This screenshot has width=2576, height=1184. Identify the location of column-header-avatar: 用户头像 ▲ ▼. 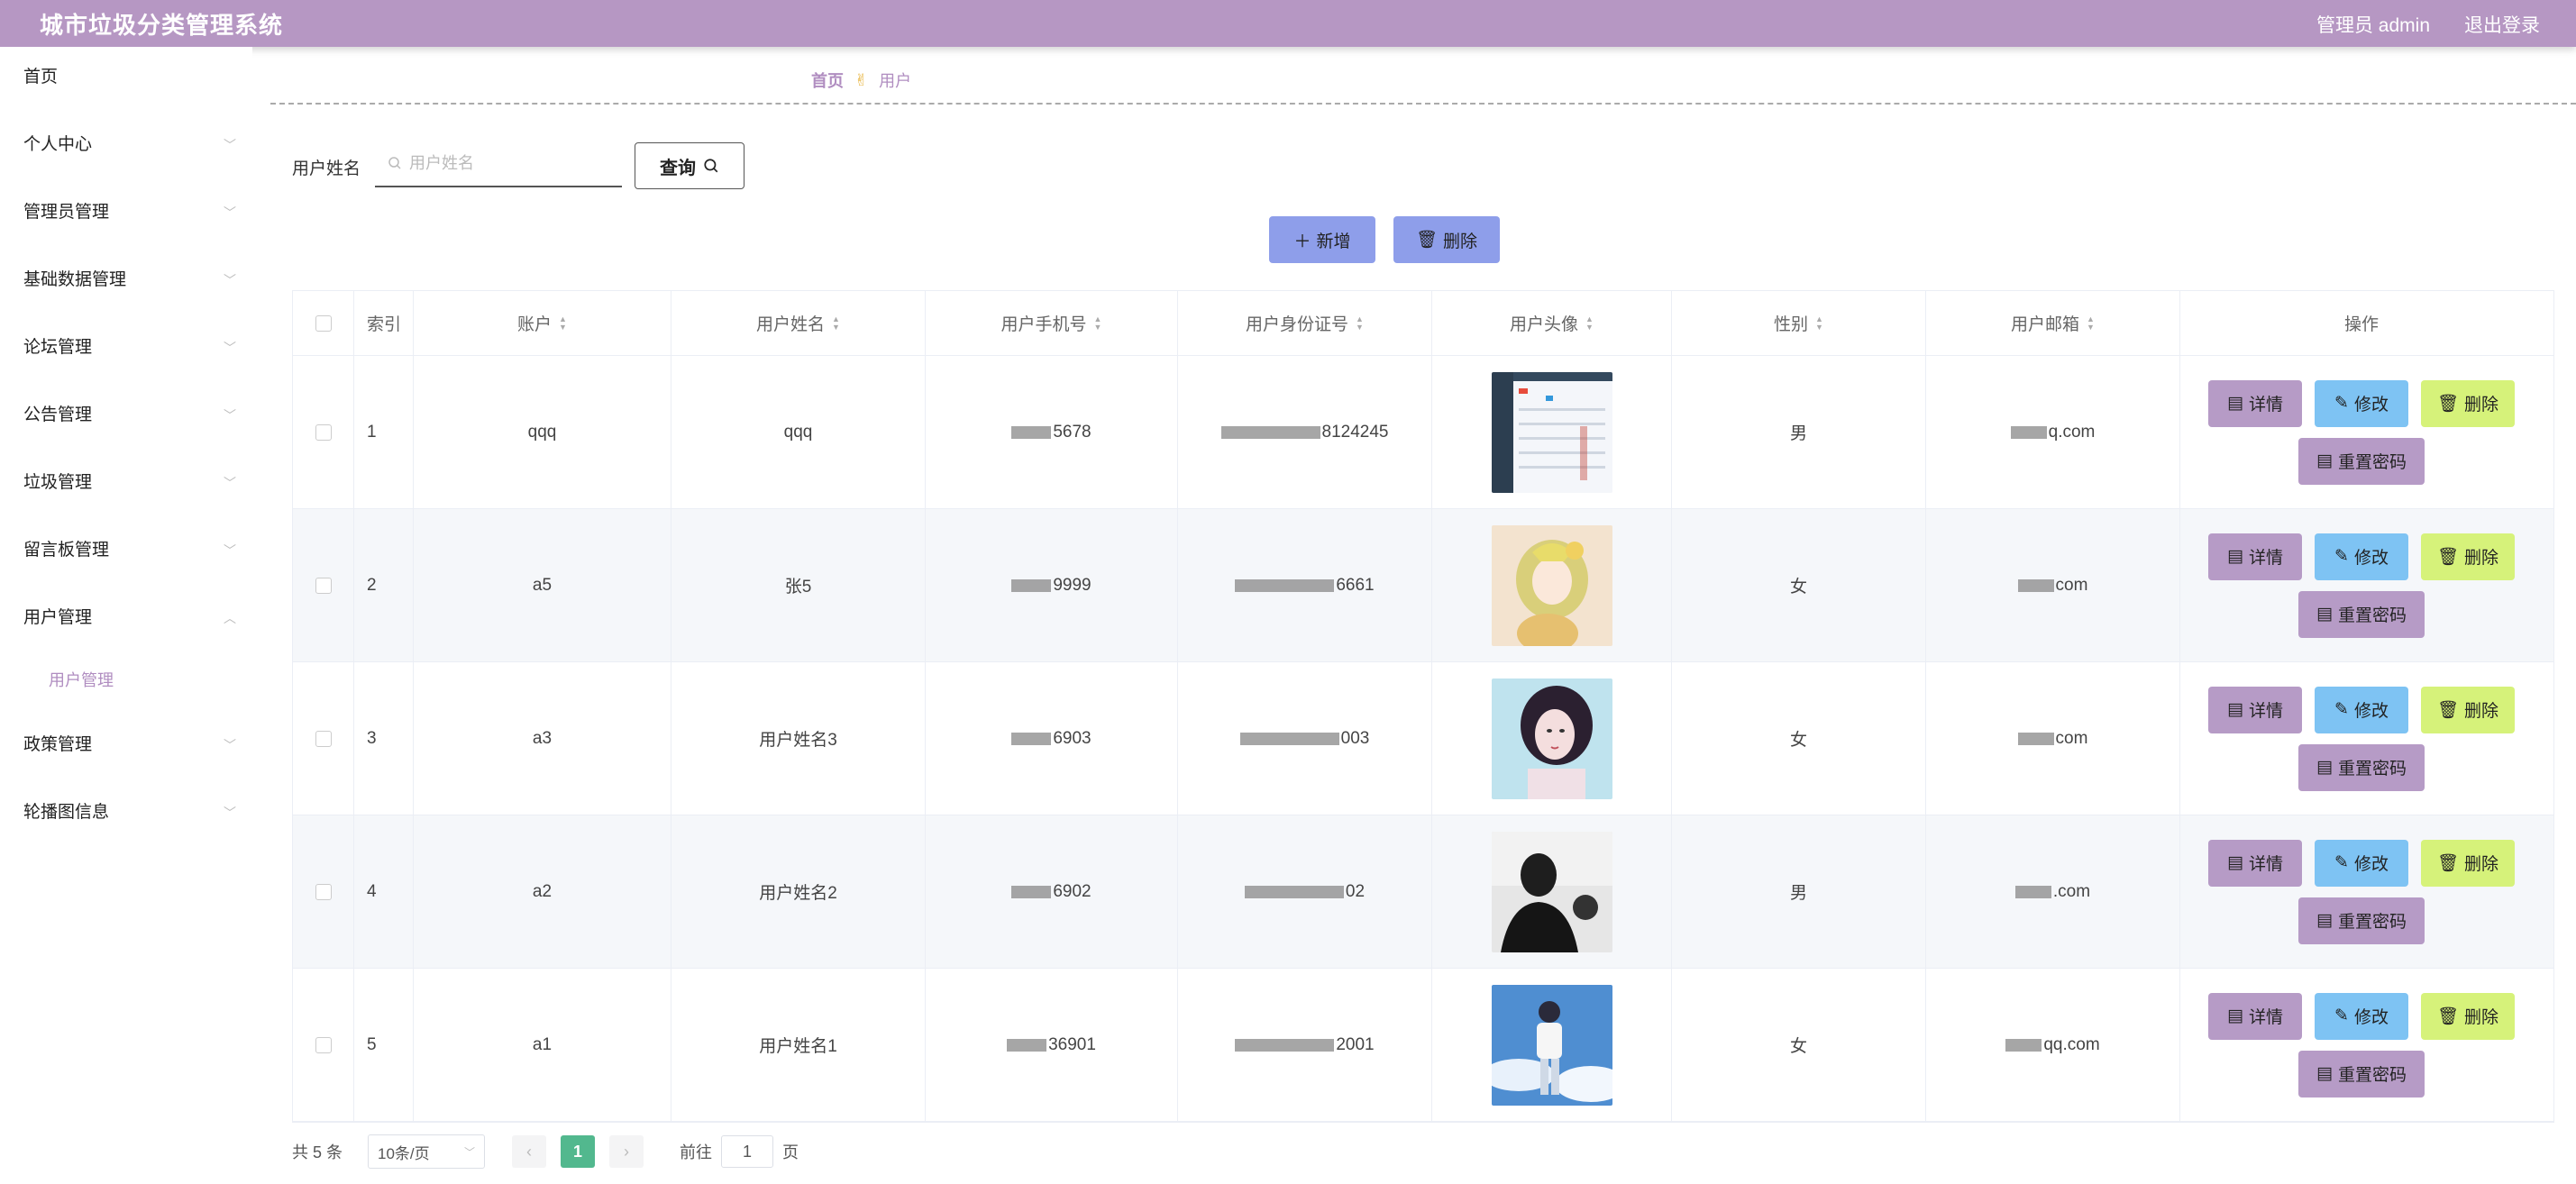
(1552, 323).